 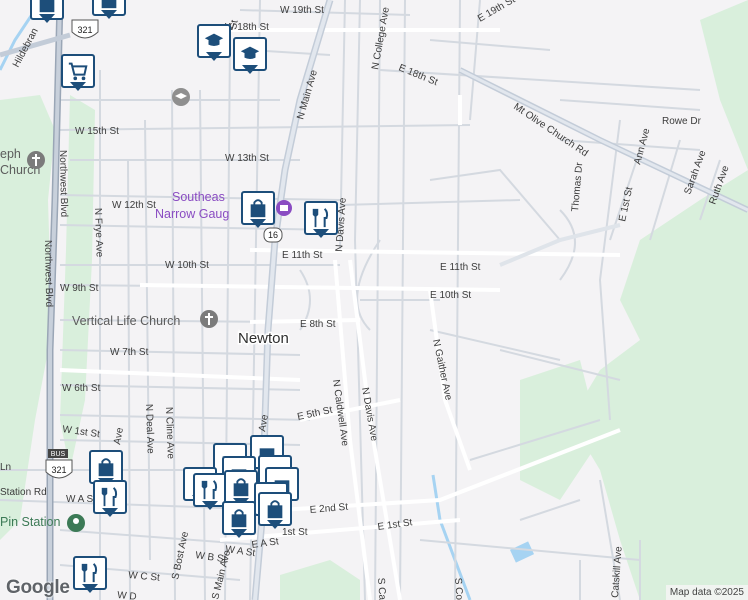 I want to click on street-label-thomas: Thomas Dr, so click(x=577, y=186).